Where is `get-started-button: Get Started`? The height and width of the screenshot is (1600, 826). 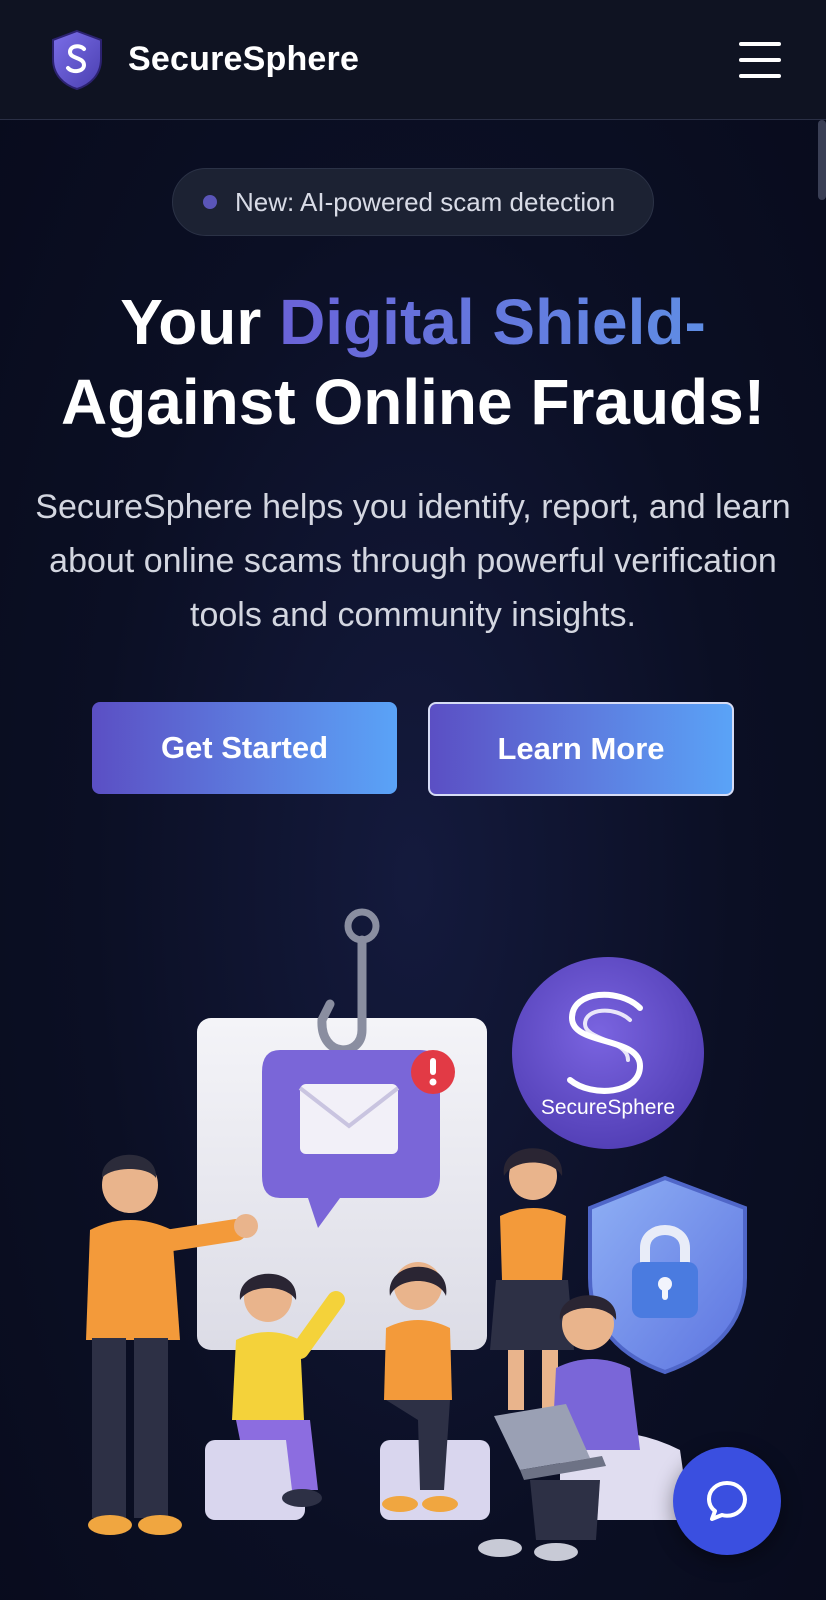
get-started-button: Get Started is located at coordinates (244, 748).